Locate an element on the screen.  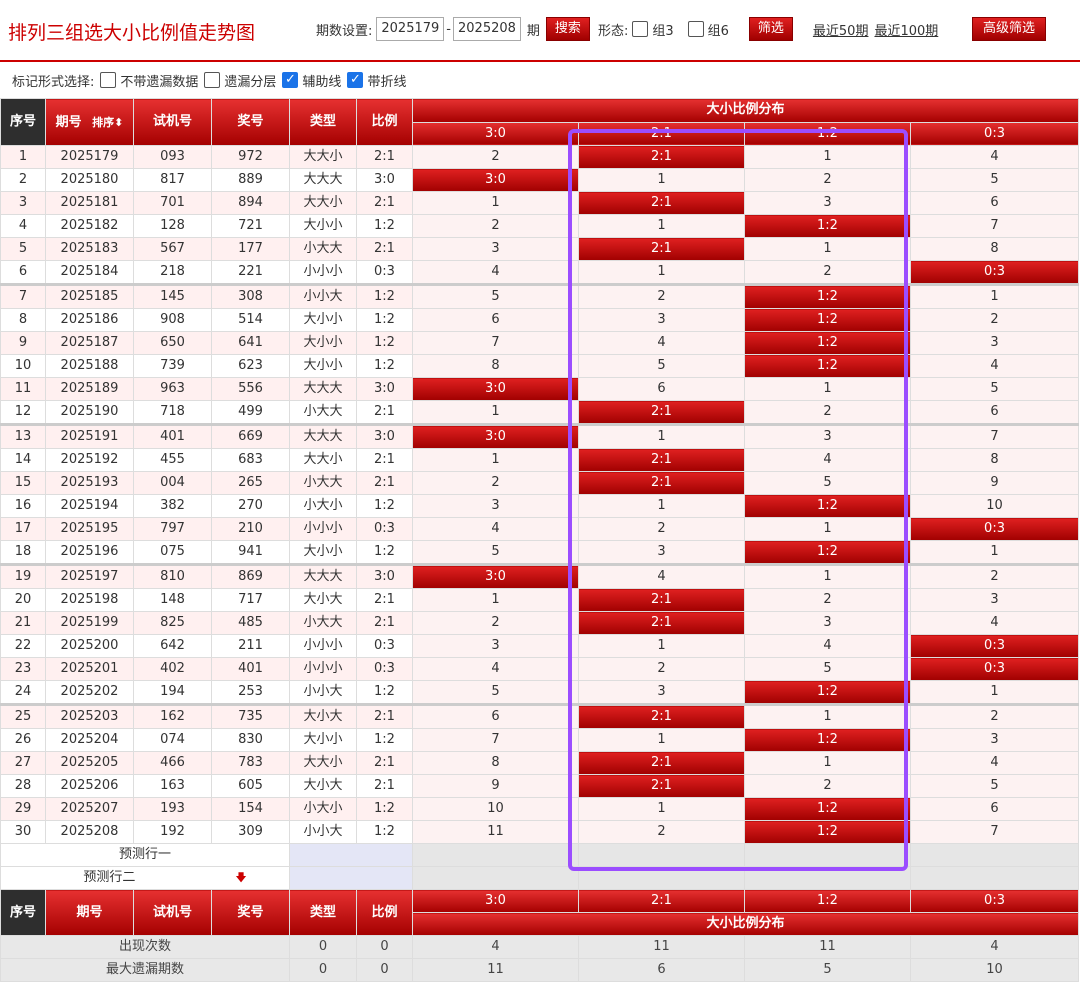
cell-trial: 075 is located at coordinates (172, 552).